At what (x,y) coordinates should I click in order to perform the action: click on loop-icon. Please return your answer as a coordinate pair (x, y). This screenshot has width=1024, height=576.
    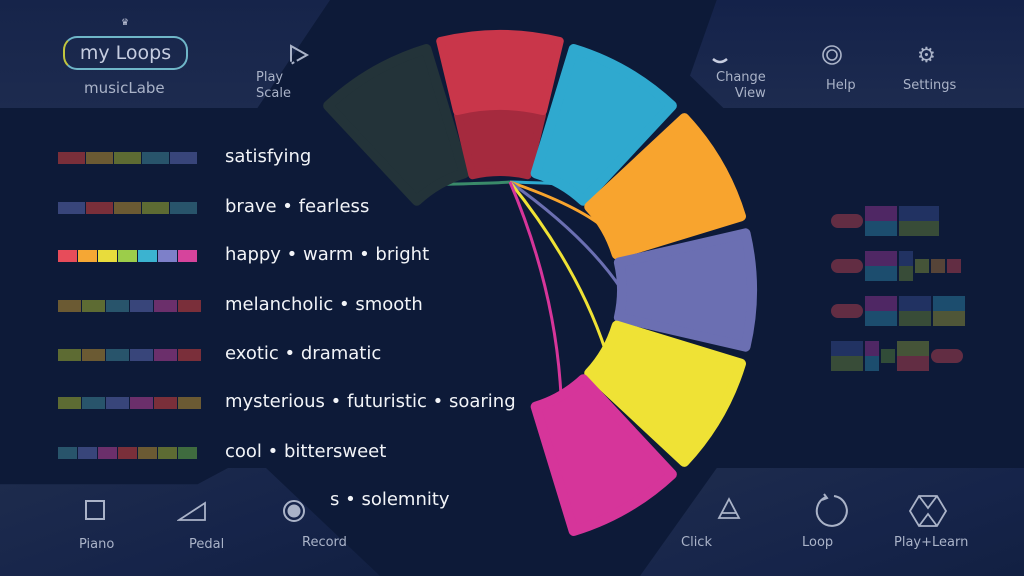
    Looking at the image, I should click on (832, 513).